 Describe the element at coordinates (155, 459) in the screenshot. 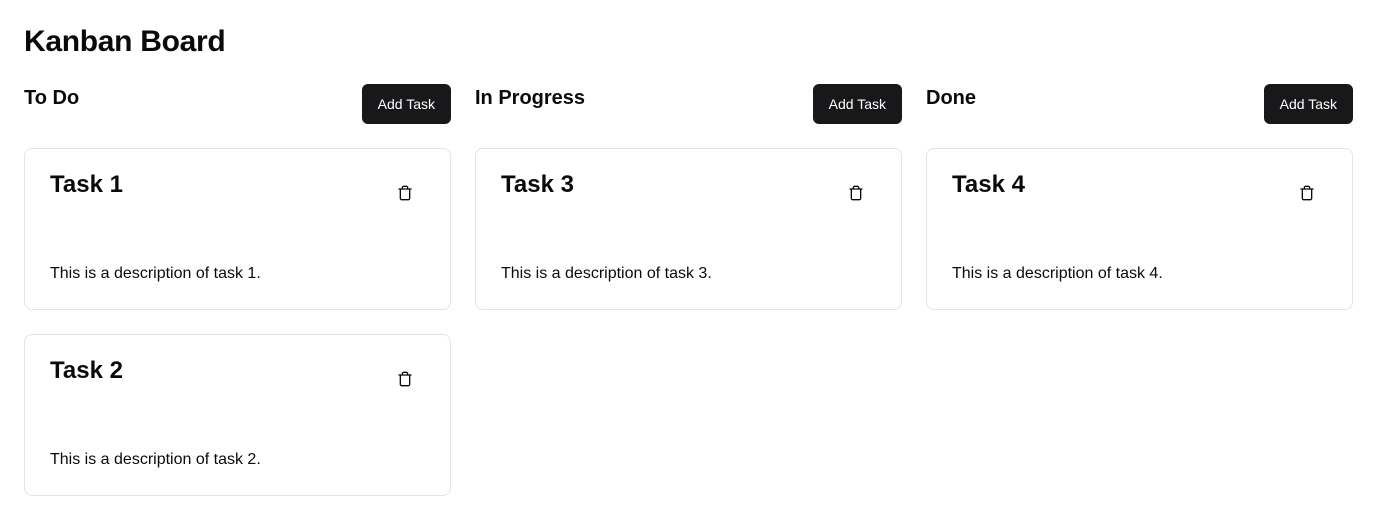

I see `task-description: This is a description of task 2.` at that location.